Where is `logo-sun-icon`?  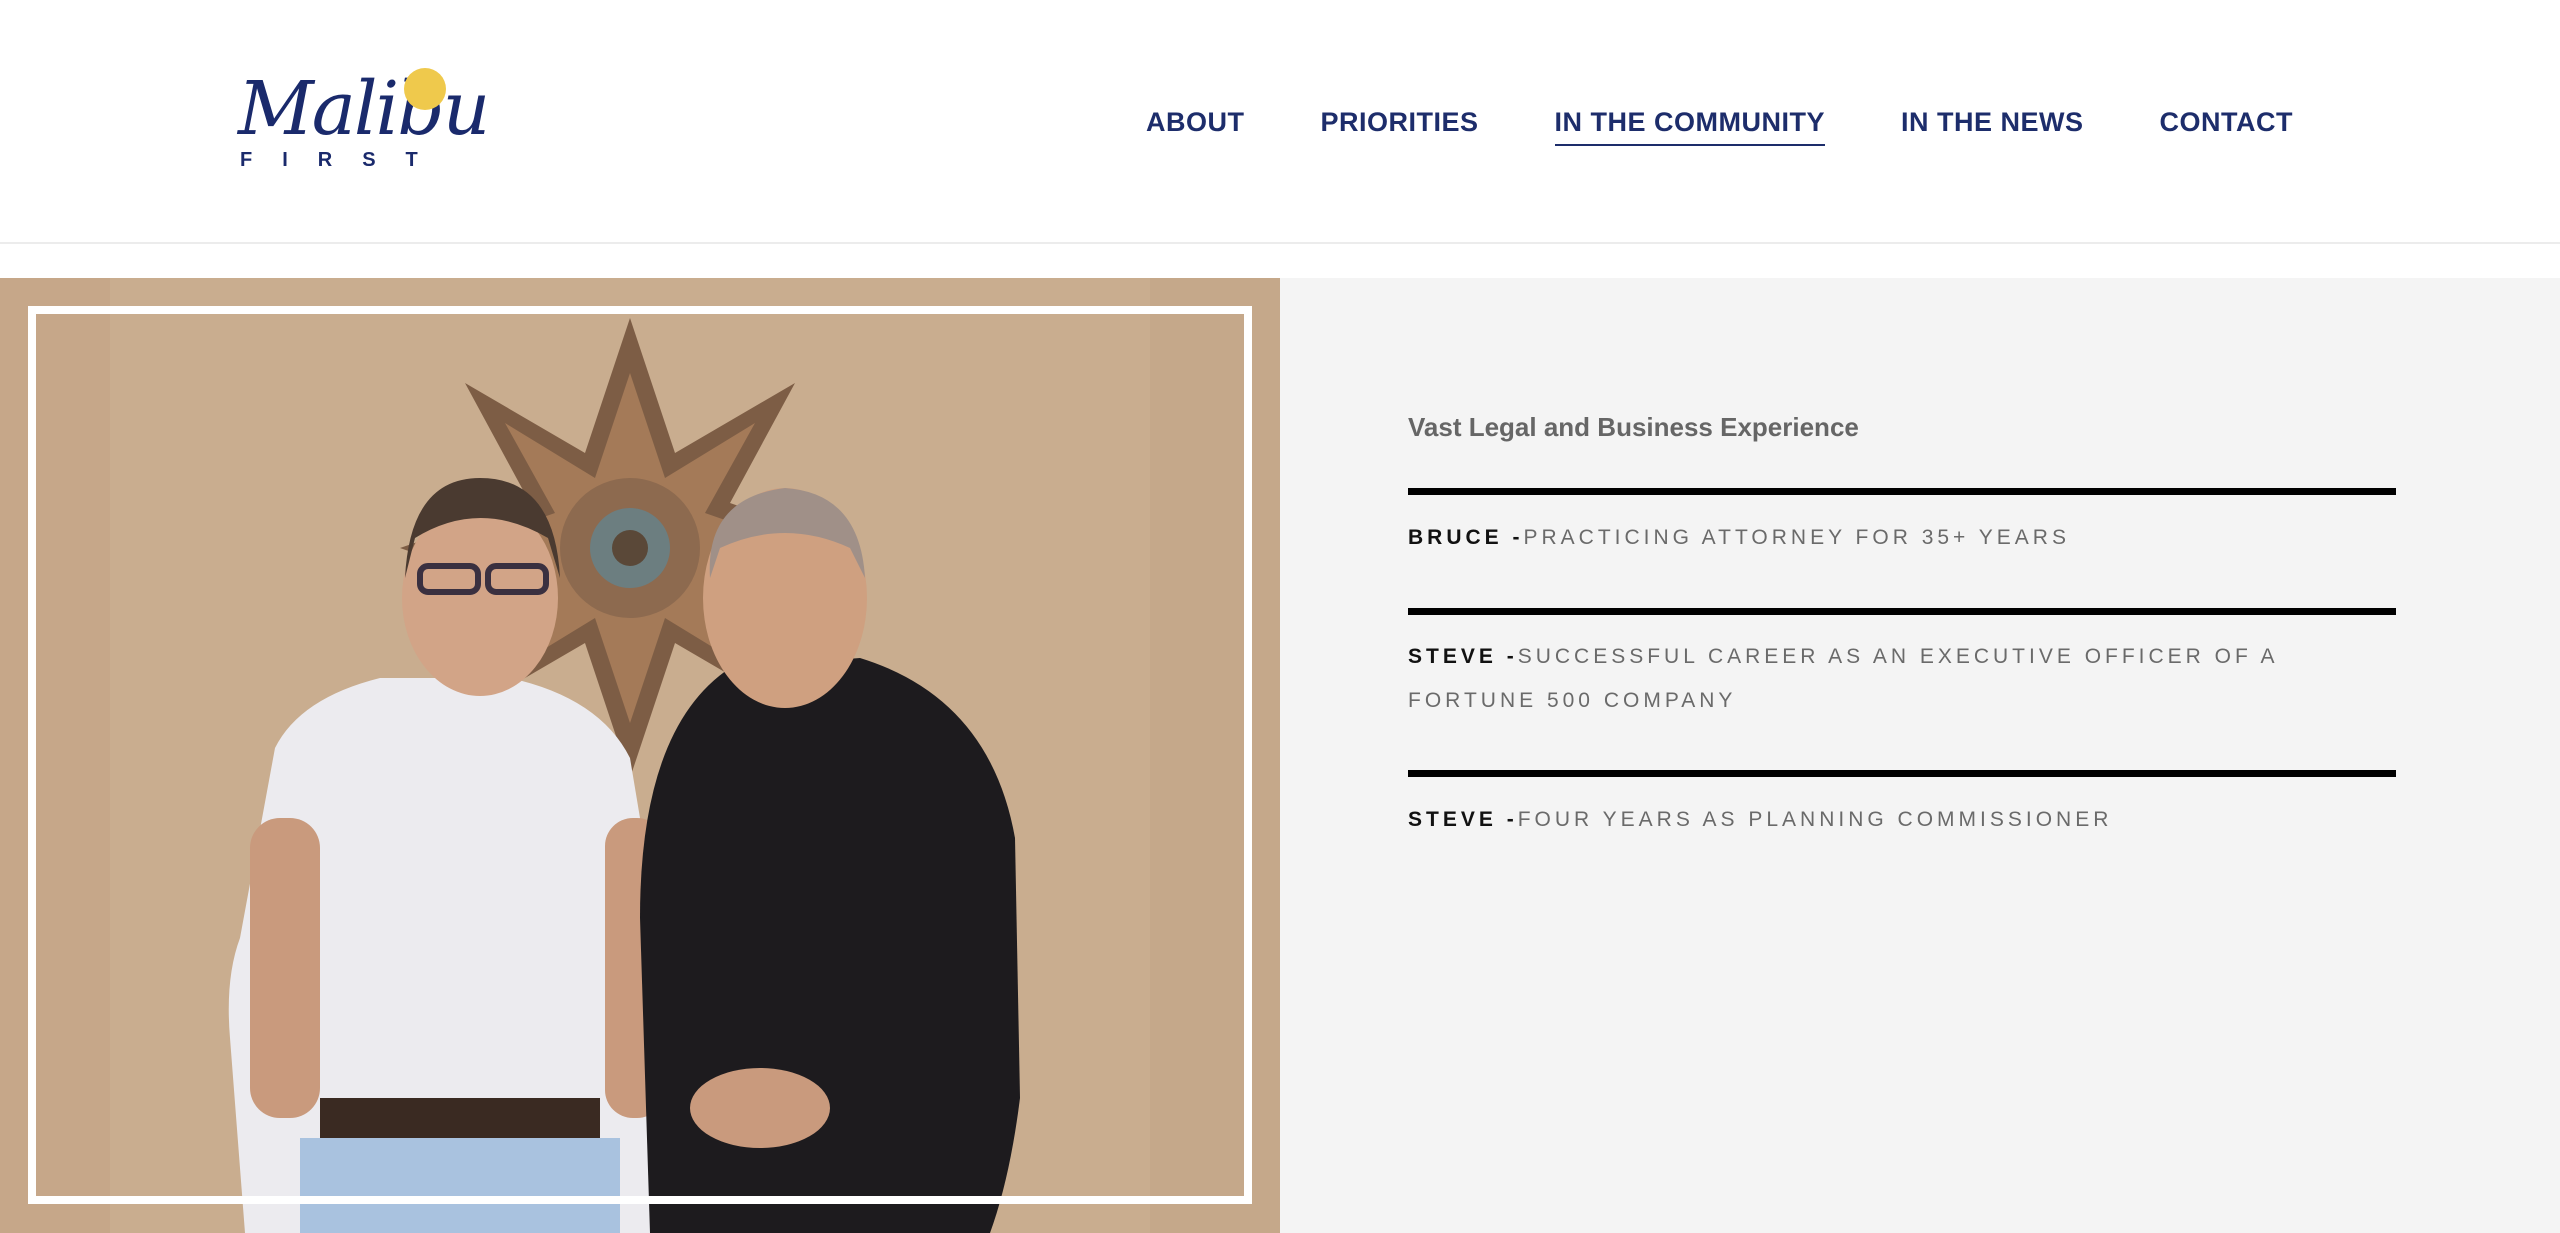 logo-sun-icon is located at coordinates (425, 89).